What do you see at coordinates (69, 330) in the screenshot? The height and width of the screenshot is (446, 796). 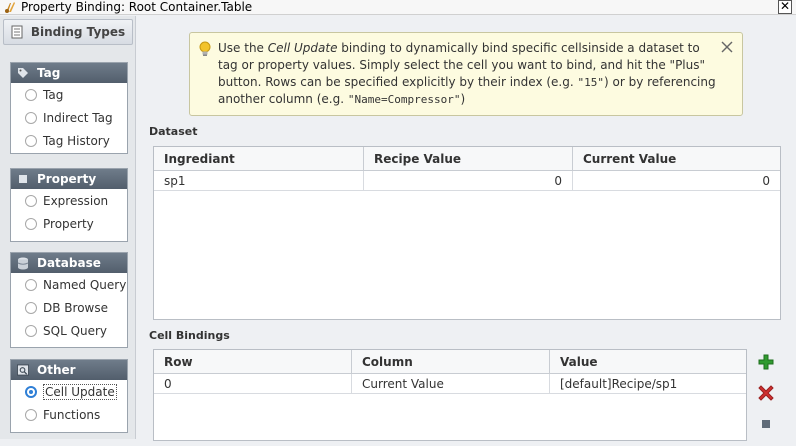 I see `option-sql-query: SQL Query` at bounding box center [69, 330].